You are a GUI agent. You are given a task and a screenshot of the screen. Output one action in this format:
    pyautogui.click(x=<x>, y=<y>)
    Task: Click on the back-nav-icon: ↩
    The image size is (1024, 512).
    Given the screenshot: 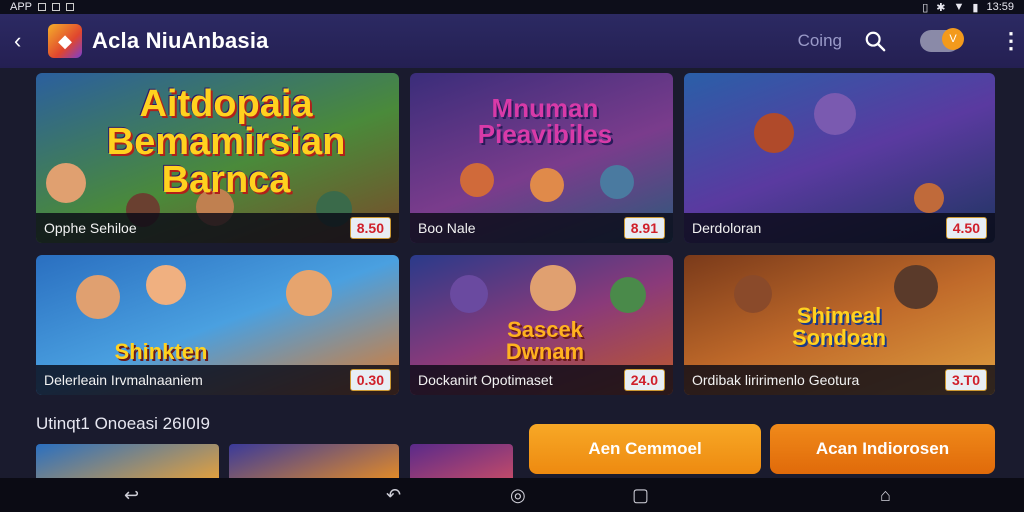 What is the action you would take?
    pyautogui.click(x=131, y=495)
    